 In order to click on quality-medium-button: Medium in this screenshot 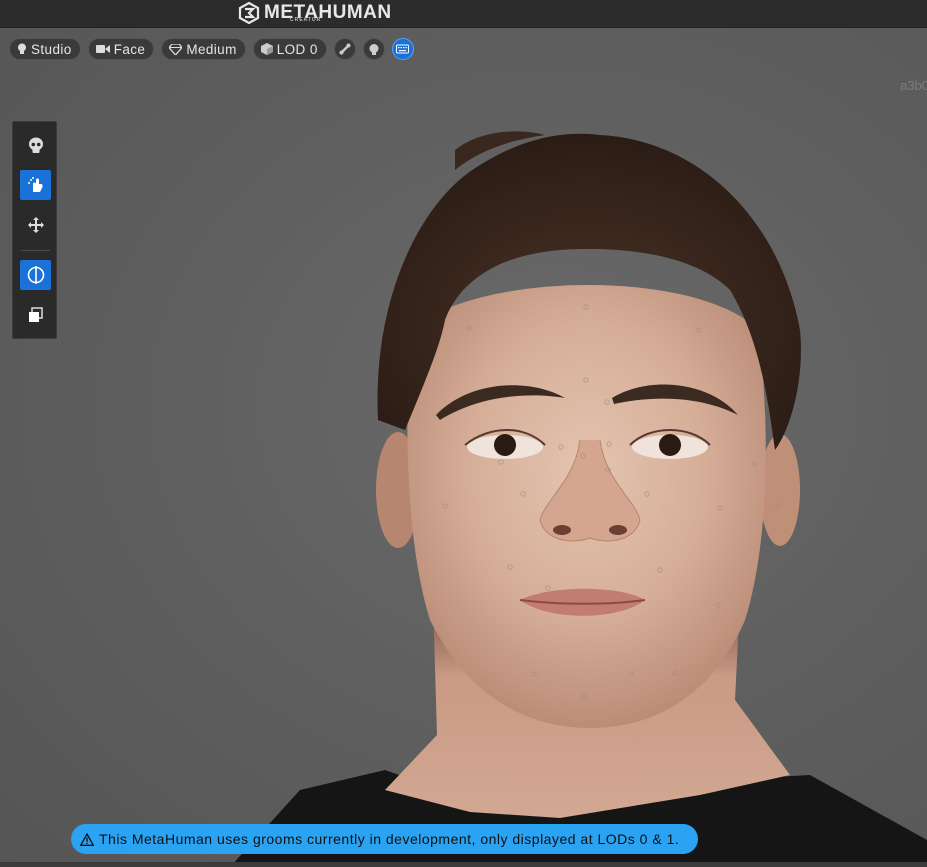, I will do `click(203, 49)`.